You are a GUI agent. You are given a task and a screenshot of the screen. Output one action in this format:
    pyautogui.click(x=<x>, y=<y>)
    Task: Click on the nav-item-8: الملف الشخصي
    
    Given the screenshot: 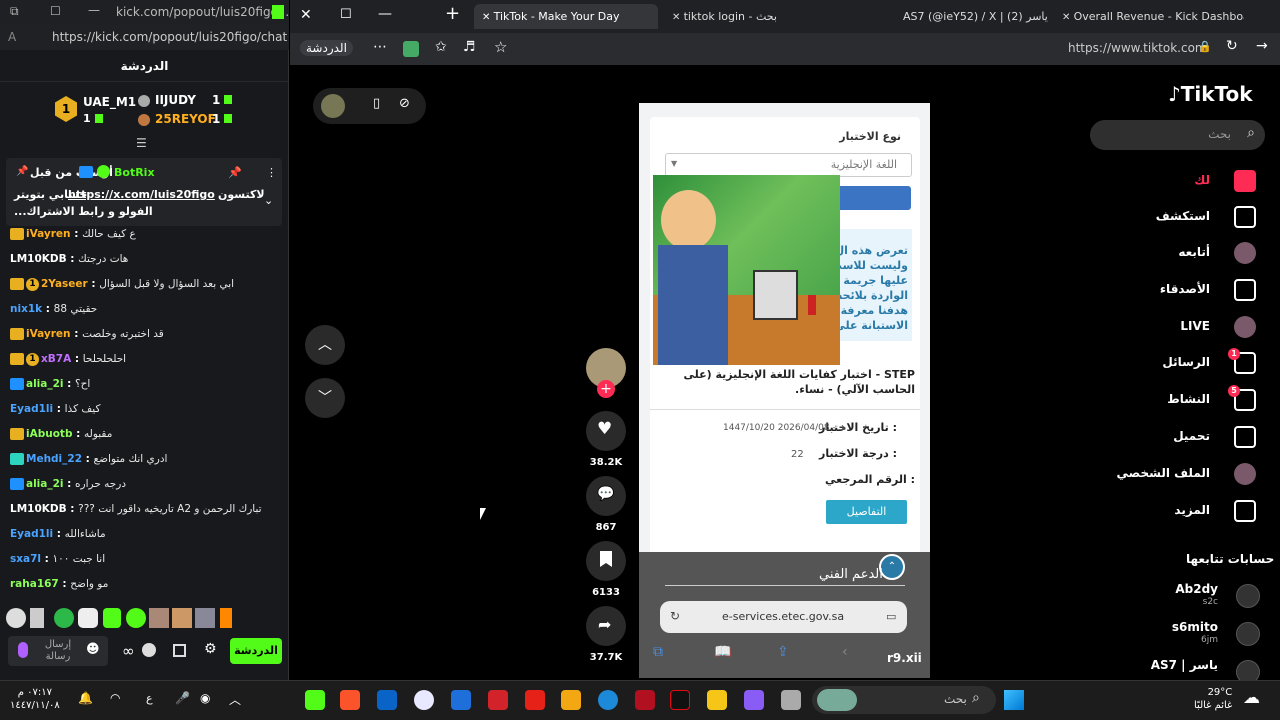 What is the action you would take?
    pyautogui.click(x=1166, y=474)
    